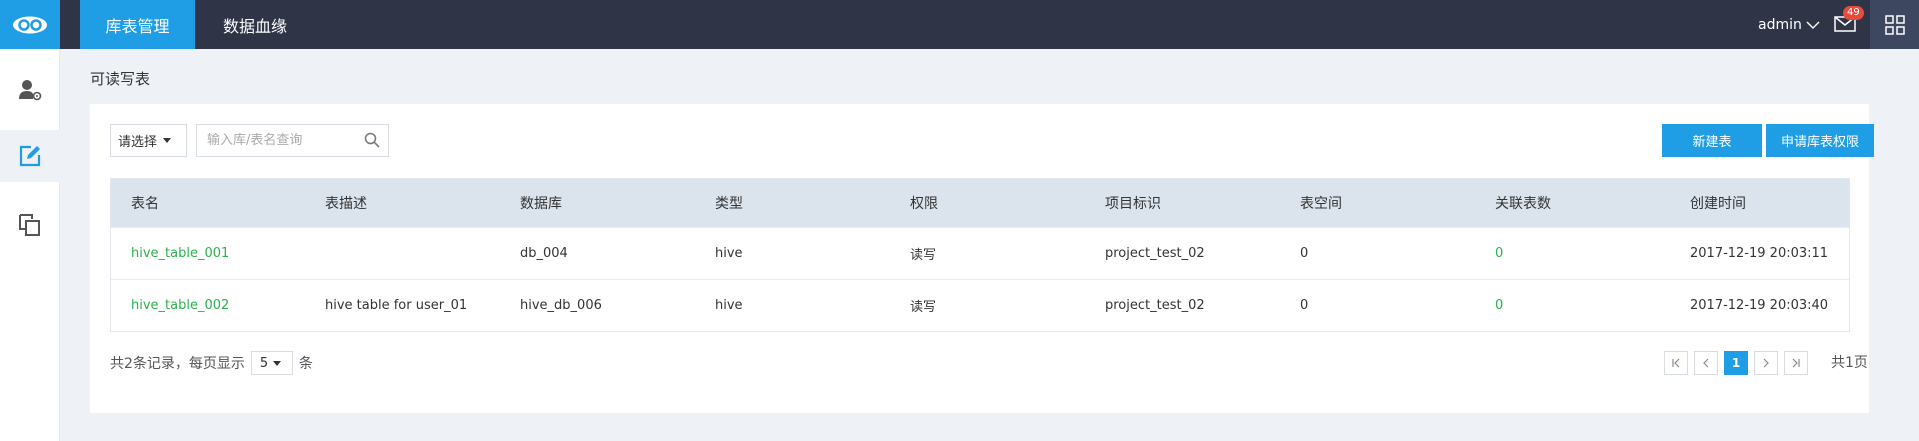 The image size is (1919, 441). I want to click on sidebar-item-edit, so click(30, 156).